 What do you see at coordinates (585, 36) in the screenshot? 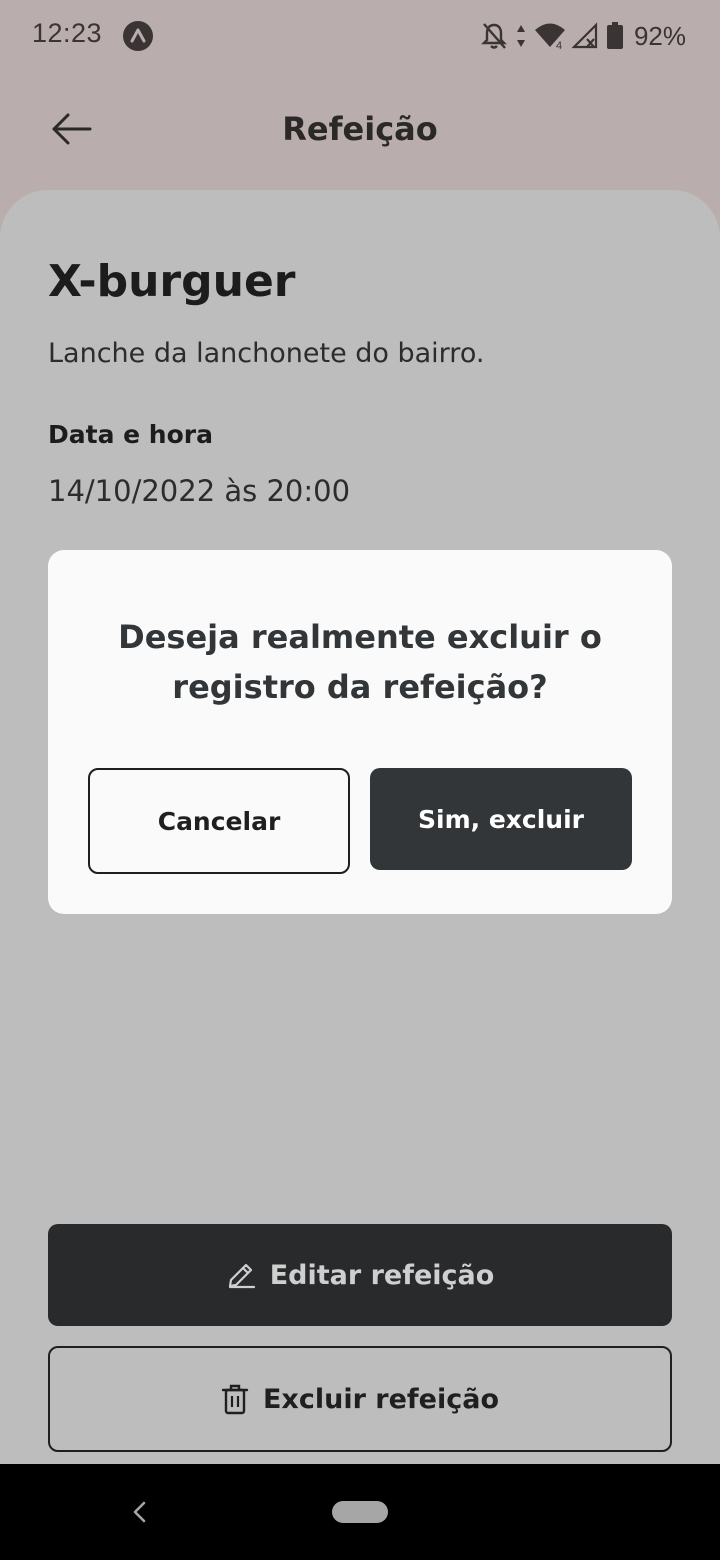
I see `signal-icon` at bounding box center [585, 36].